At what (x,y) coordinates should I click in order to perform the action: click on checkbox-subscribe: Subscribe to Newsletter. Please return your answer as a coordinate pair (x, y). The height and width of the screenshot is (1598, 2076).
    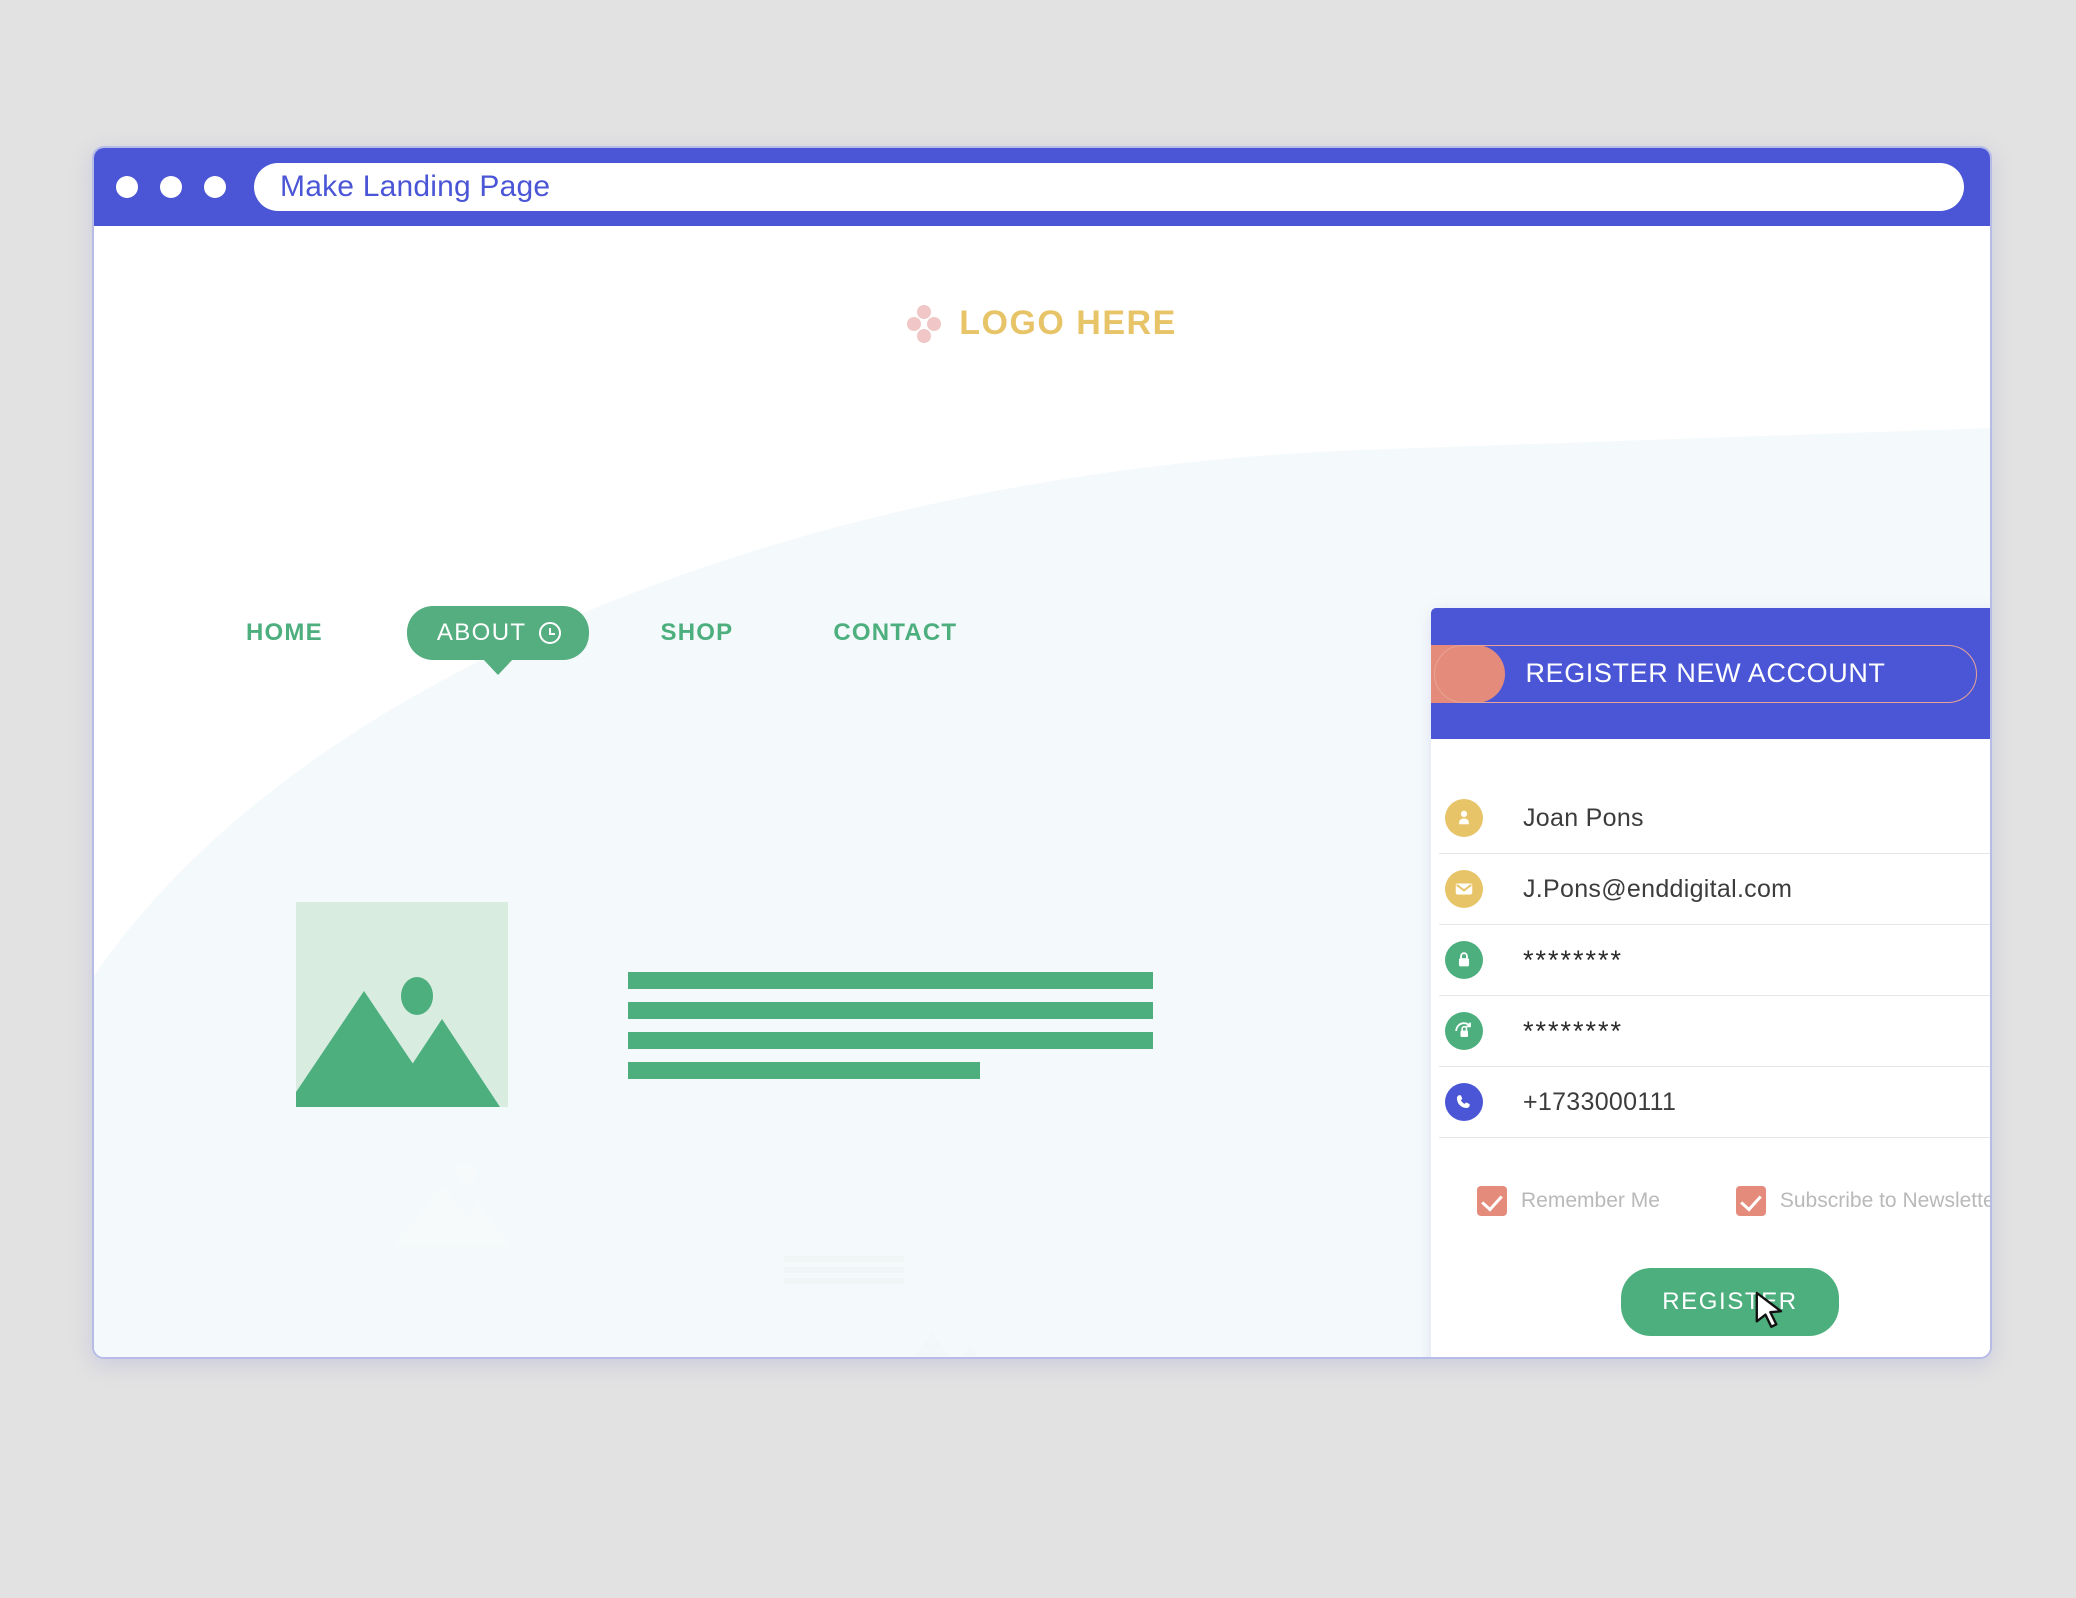
    Looking at the image, I should click on (1862, 1201).